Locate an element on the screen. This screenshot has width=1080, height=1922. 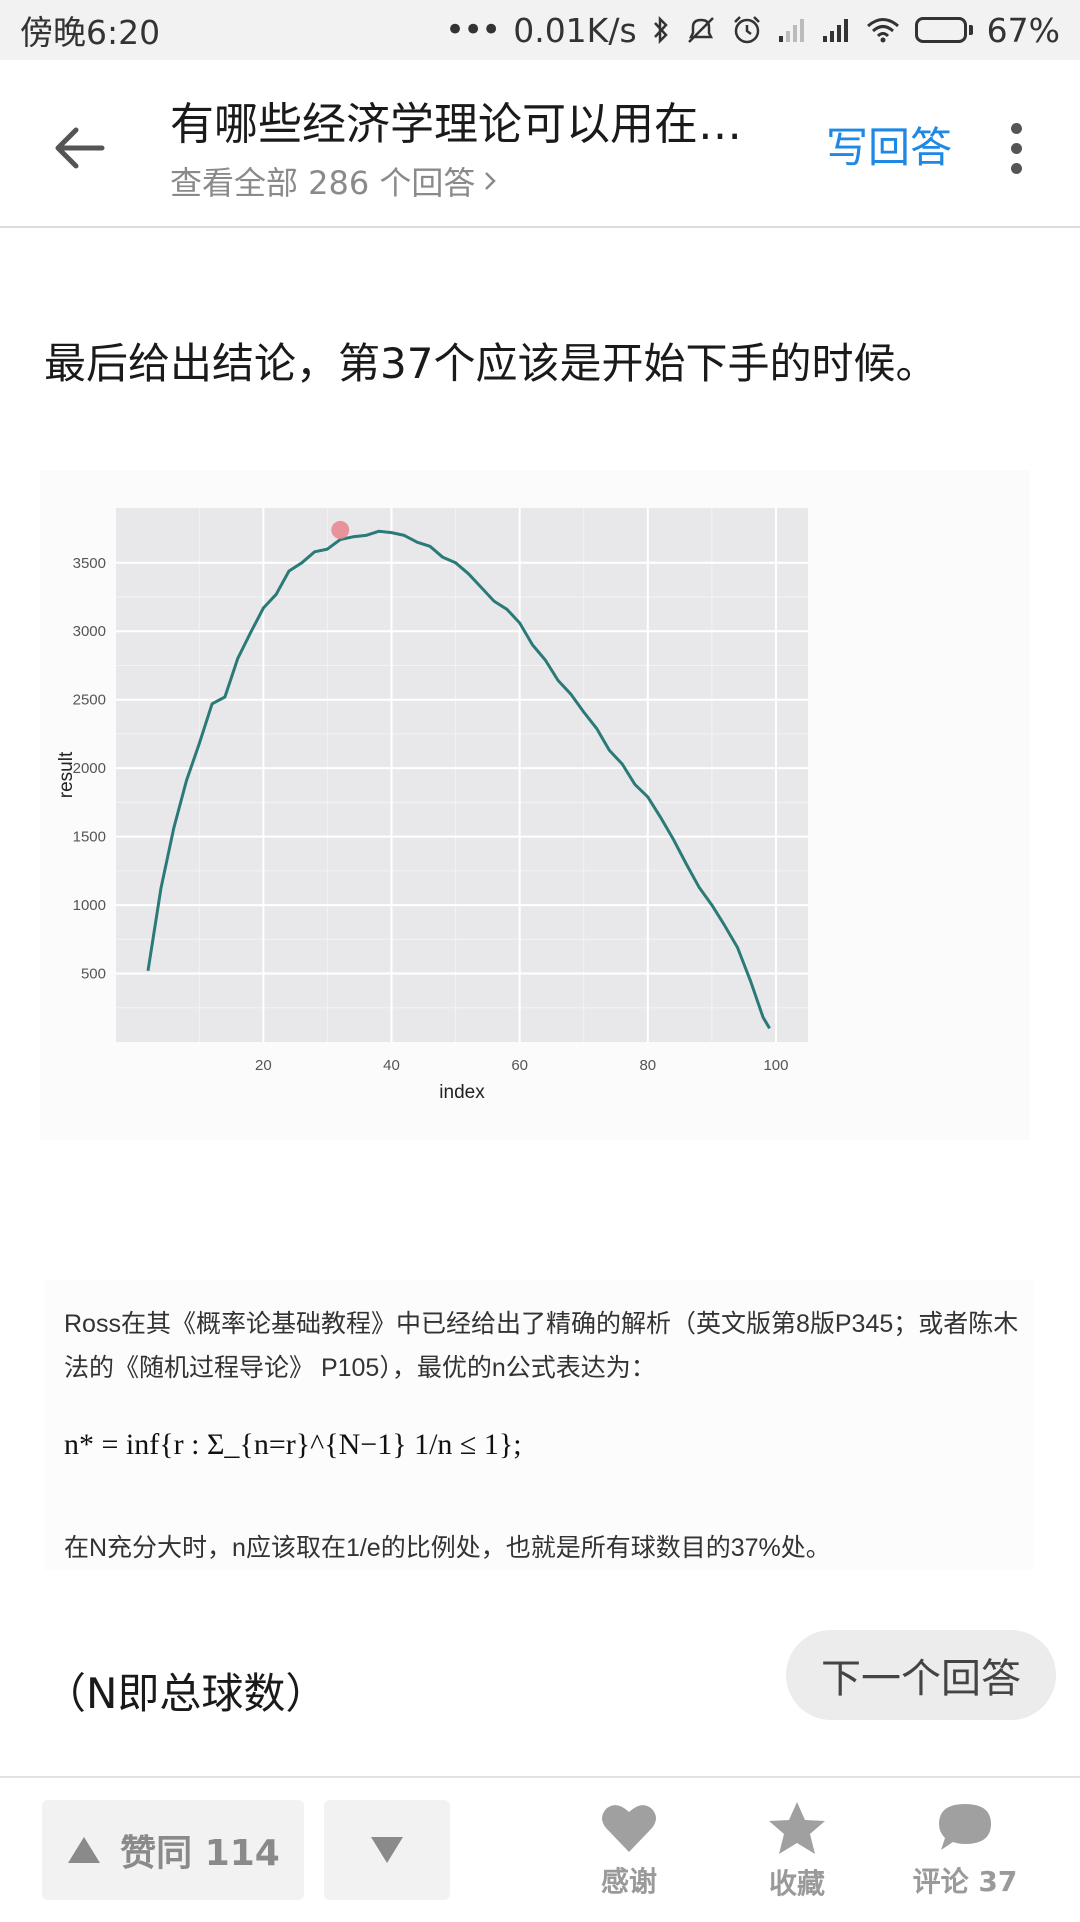
y-tick-label: 3000 is located at coordinates (89, 631).